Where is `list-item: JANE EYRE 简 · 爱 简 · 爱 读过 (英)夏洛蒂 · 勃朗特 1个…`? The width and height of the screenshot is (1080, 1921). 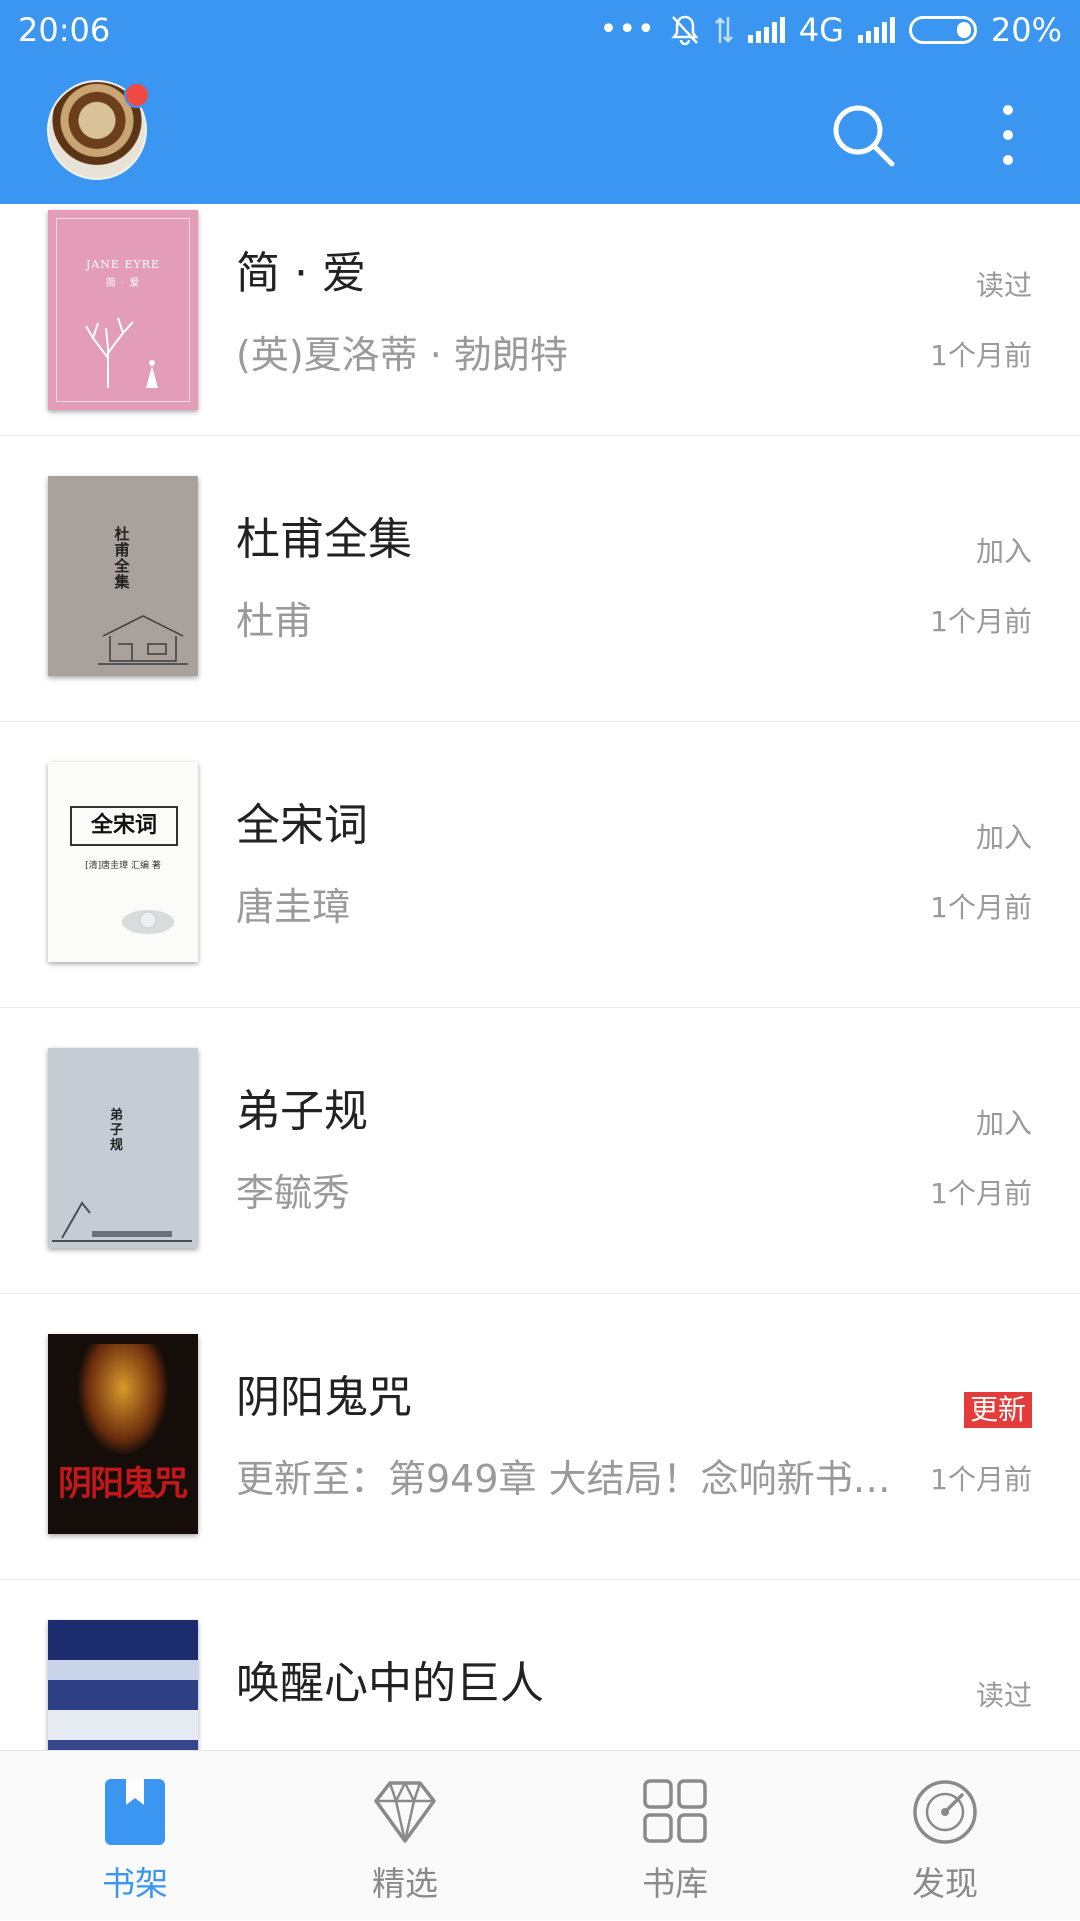 list-item: JANE EYRE 简 · 爱 简 · 爱 读过 (英)夏洛蒂 · 勃朗特 1个… is located at coordinates (540, 320).